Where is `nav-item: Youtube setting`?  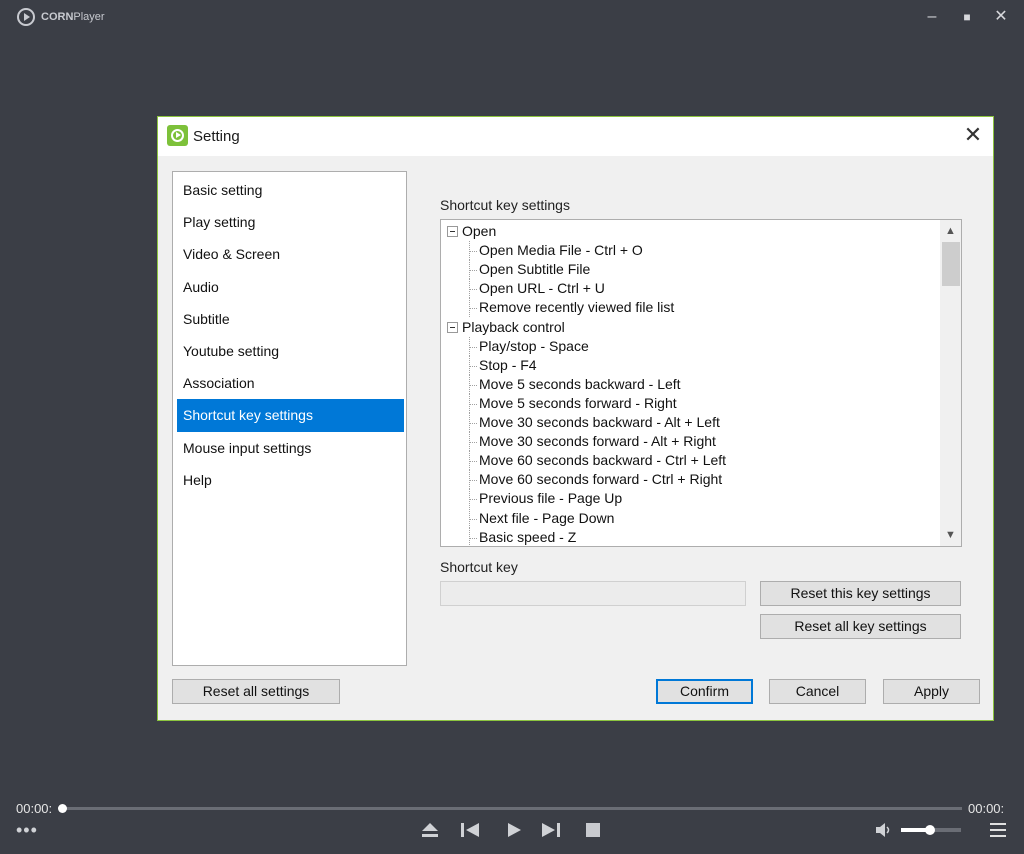 nav-item: Youtube setting is located at coordinates (290, 351).